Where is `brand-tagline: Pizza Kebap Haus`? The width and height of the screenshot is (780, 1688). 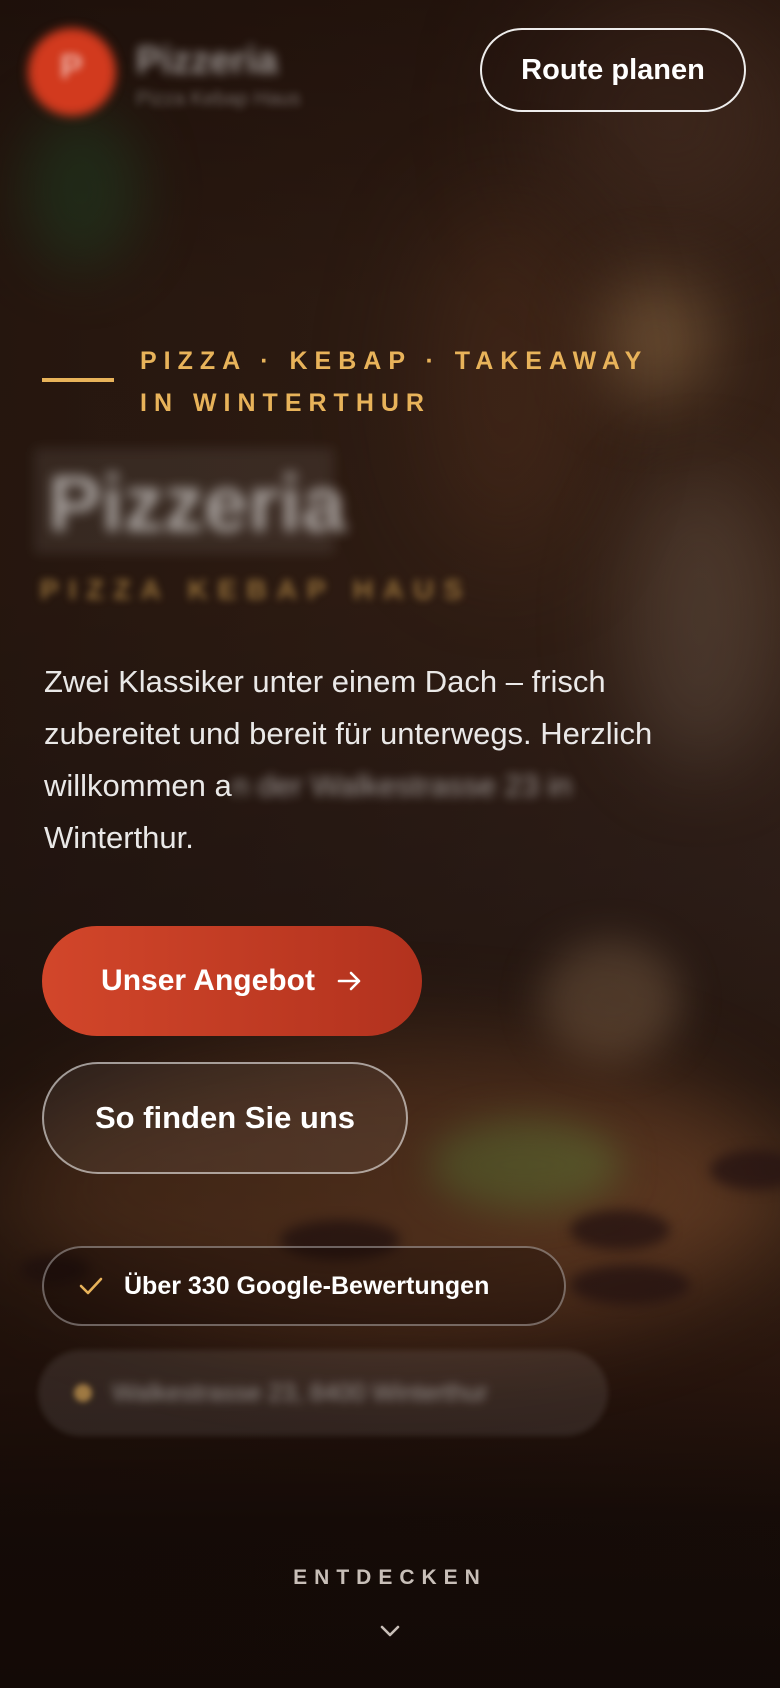 brand-tagline: Pizza Kebap Haus is located at coordinates (218, 99).